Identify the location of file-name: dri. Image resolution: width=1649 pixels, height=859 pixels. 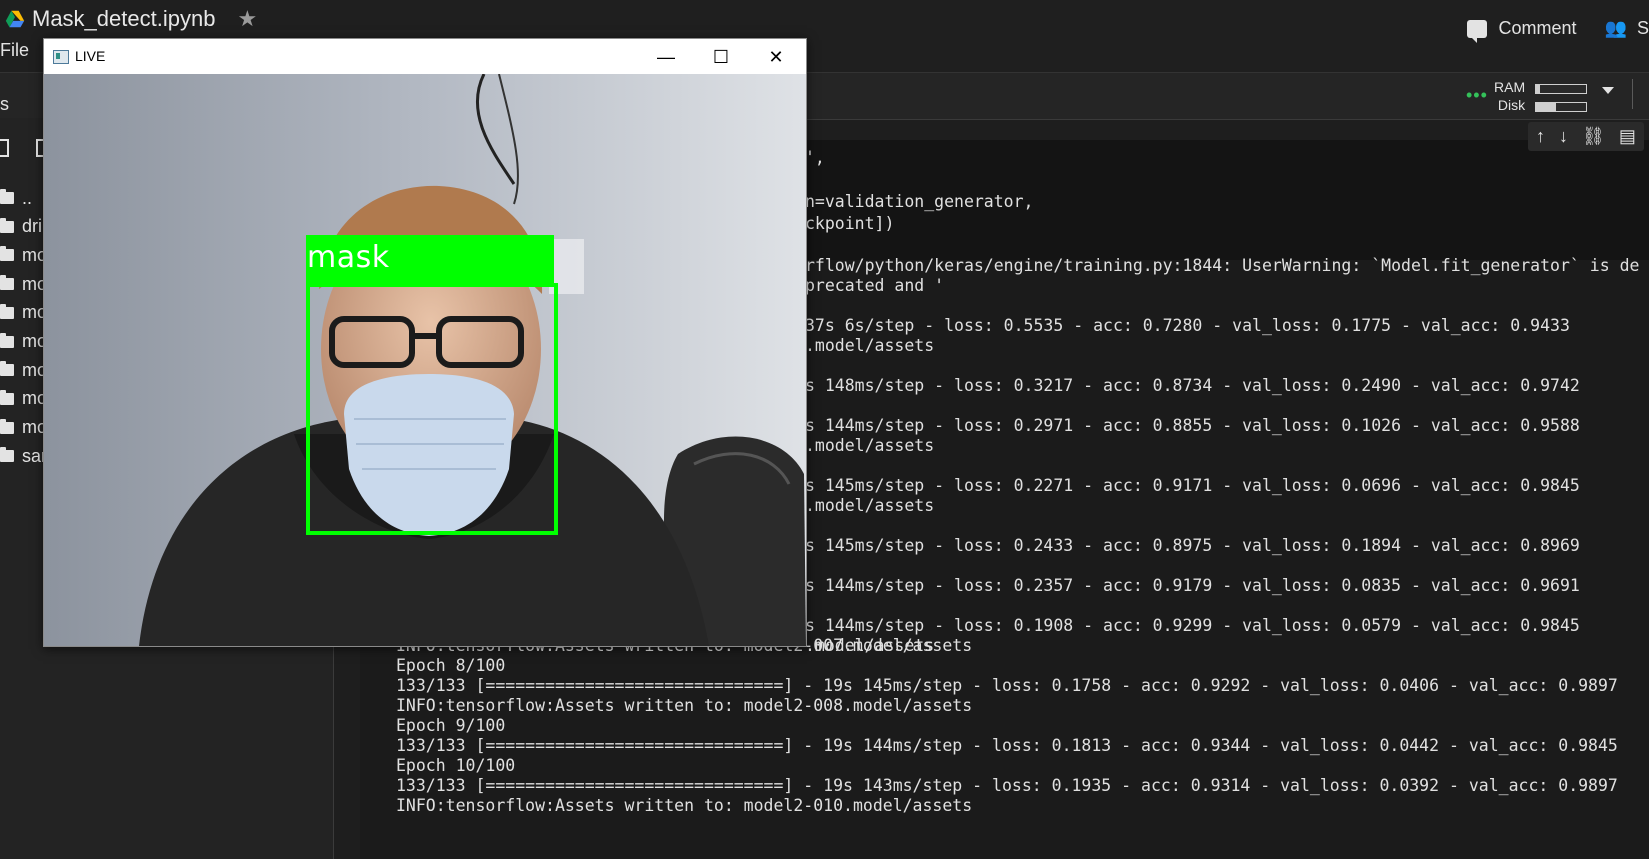
(32, 226).